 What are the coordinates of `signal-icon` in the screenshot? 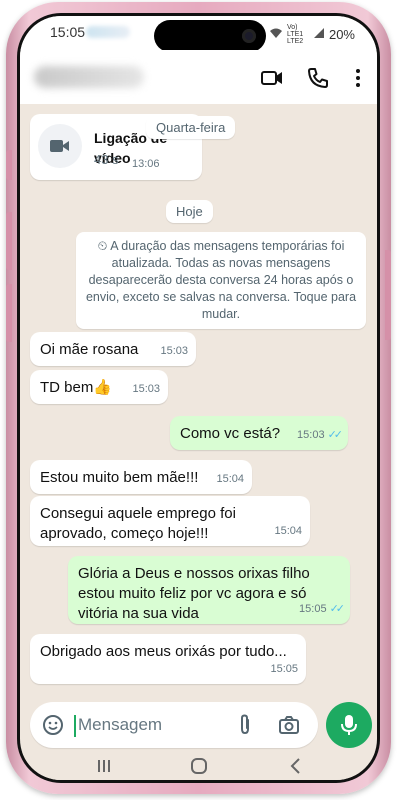 It's located at (319, 34).